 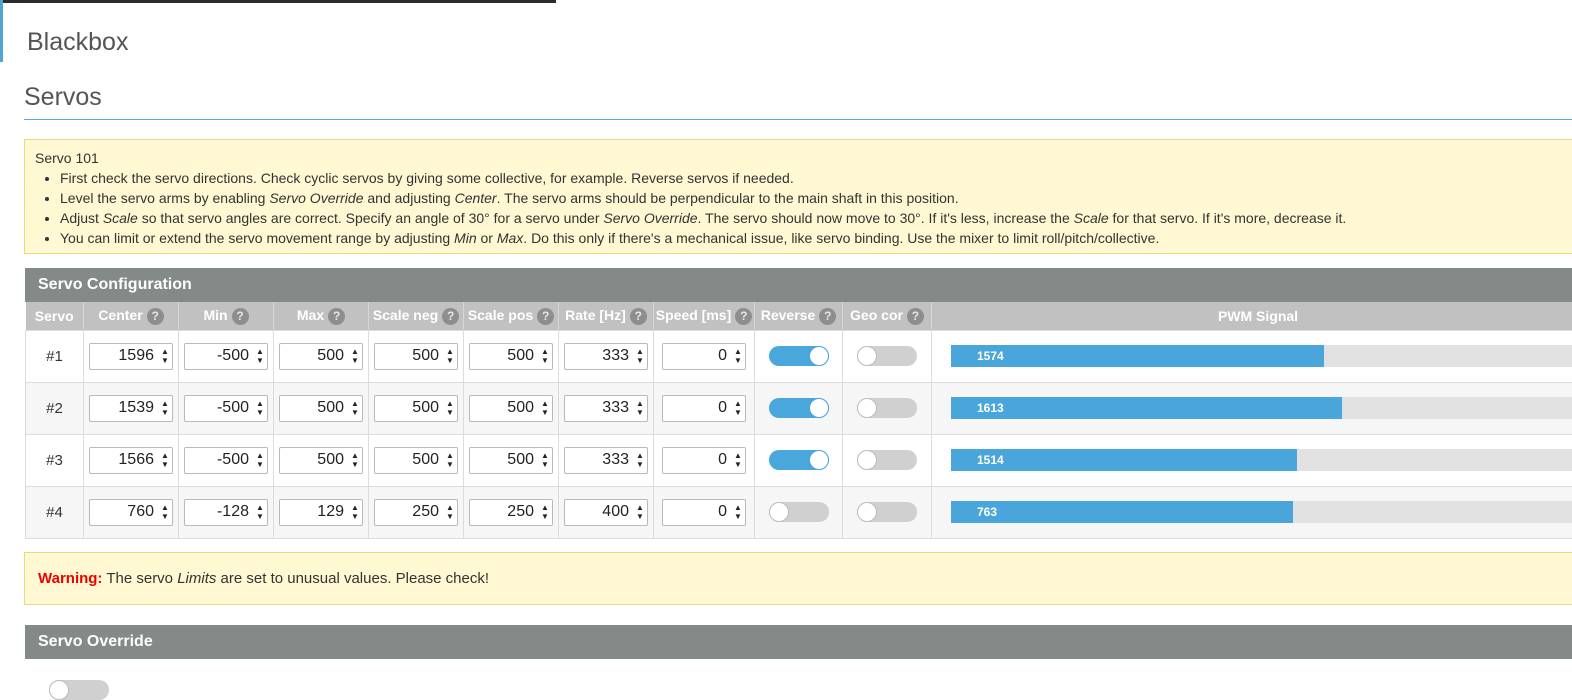 I want to click on pwm-value: 1514, so click(x=990, y=460).